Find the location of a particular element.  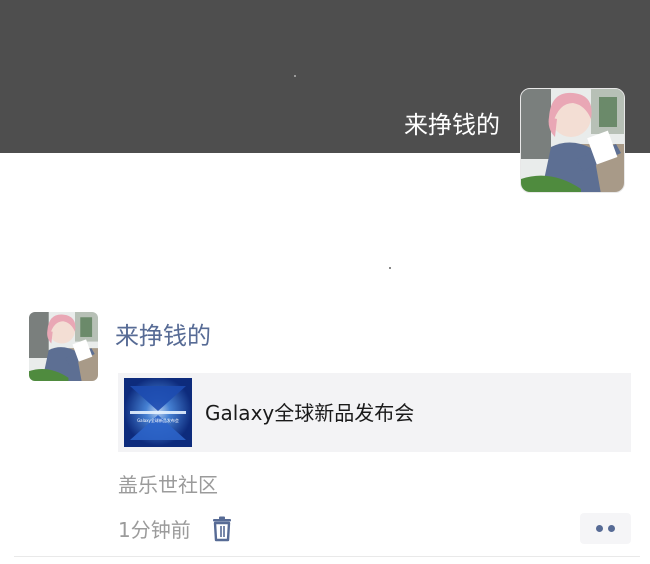

trash-icon is located at coordinates (222, 529).